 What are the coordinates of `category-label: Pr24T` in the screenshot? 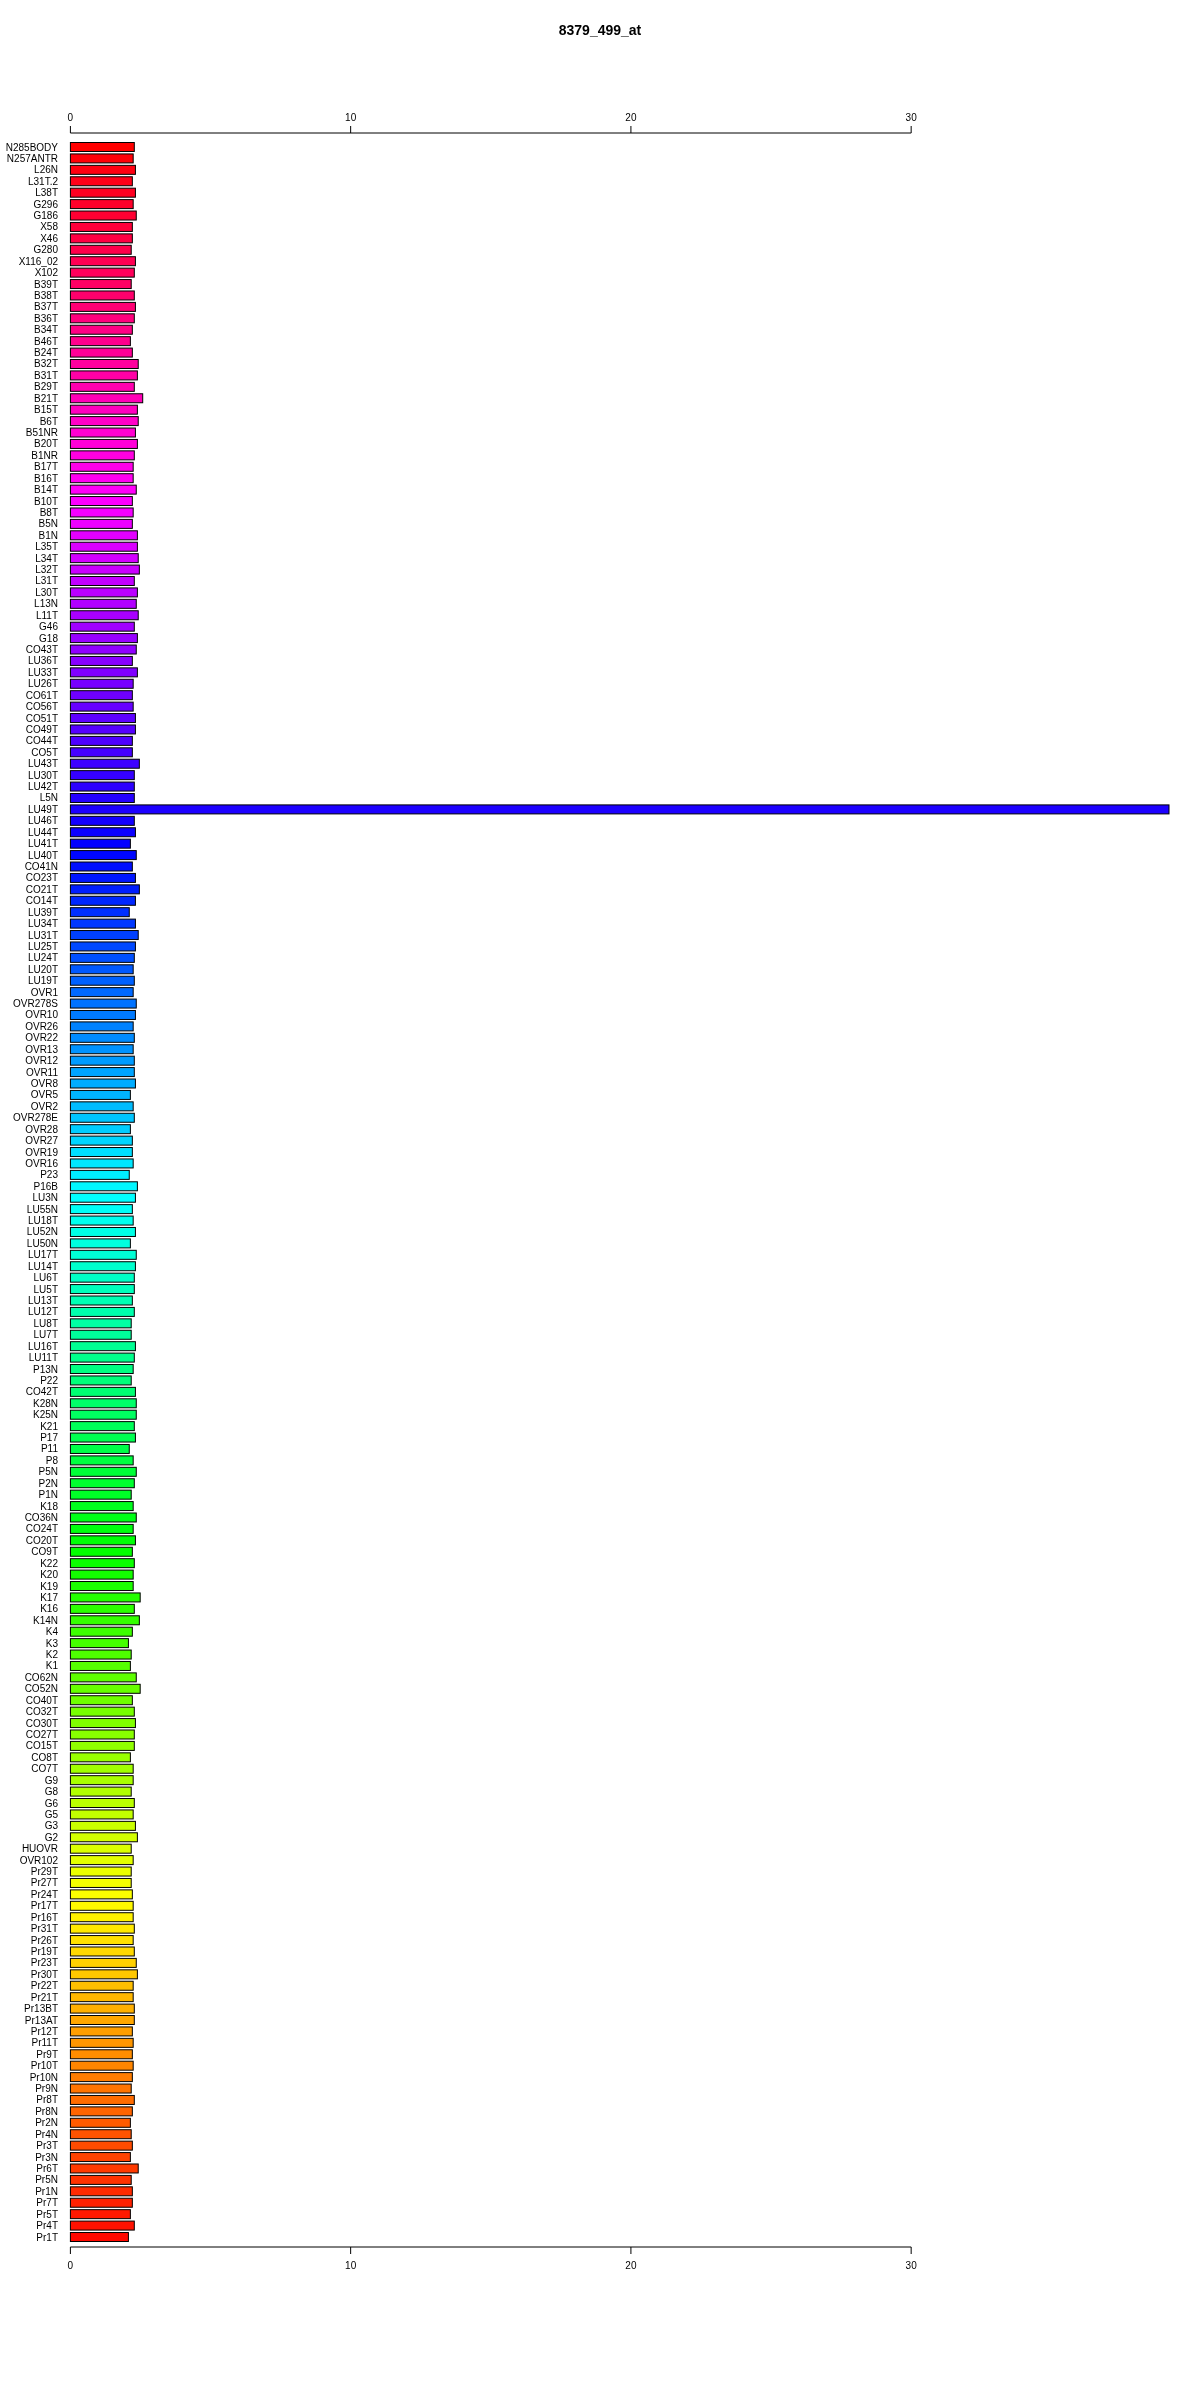 It's located at (44, 1894).